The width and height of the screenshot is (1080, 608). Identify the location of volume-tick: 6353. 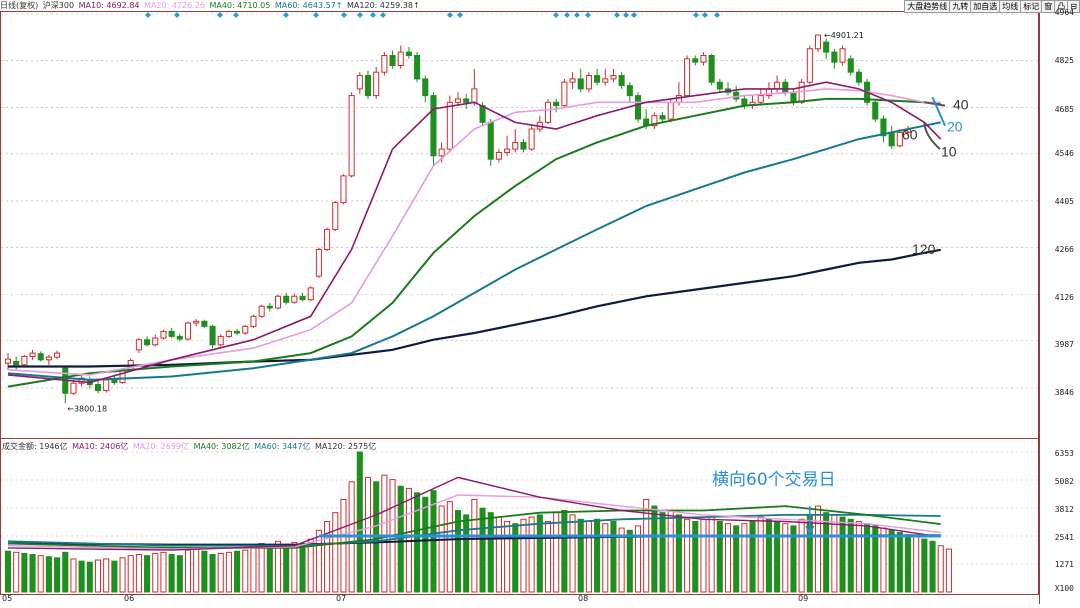
(1064, 453).